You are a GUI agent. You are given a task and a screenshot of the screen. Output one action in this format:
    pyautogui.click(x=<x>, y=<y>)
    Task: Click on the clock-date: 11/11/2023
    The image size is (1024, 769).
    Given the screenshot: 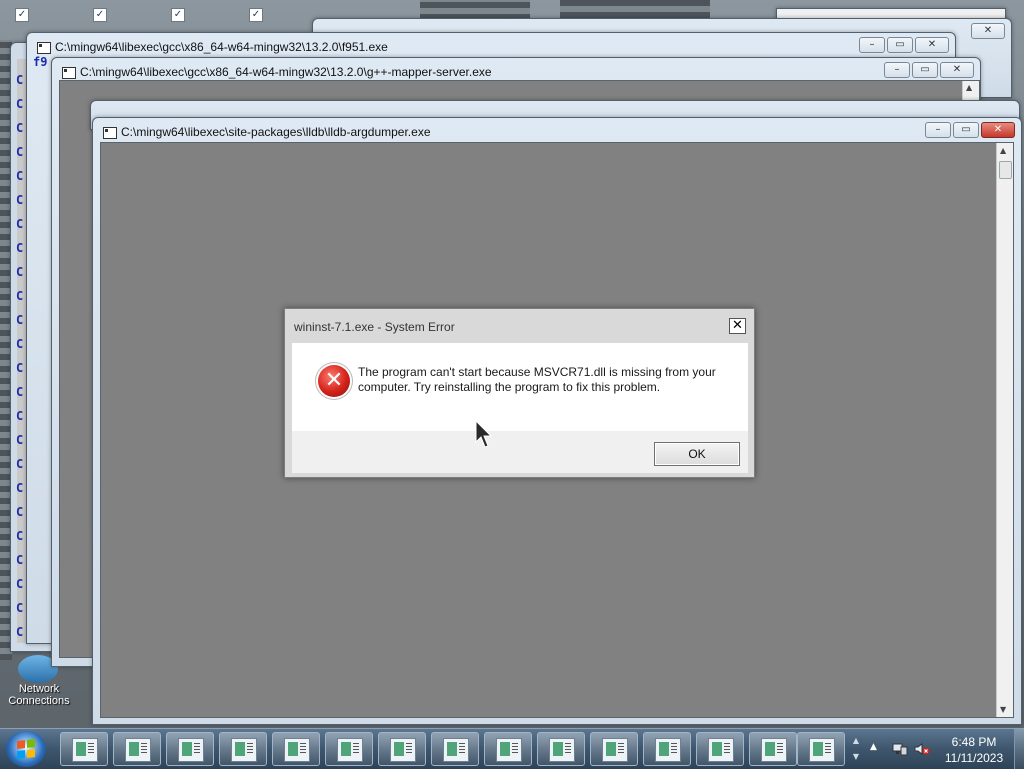 What is the action you would take?
    pyautogui.click(x=974, y=758)
    